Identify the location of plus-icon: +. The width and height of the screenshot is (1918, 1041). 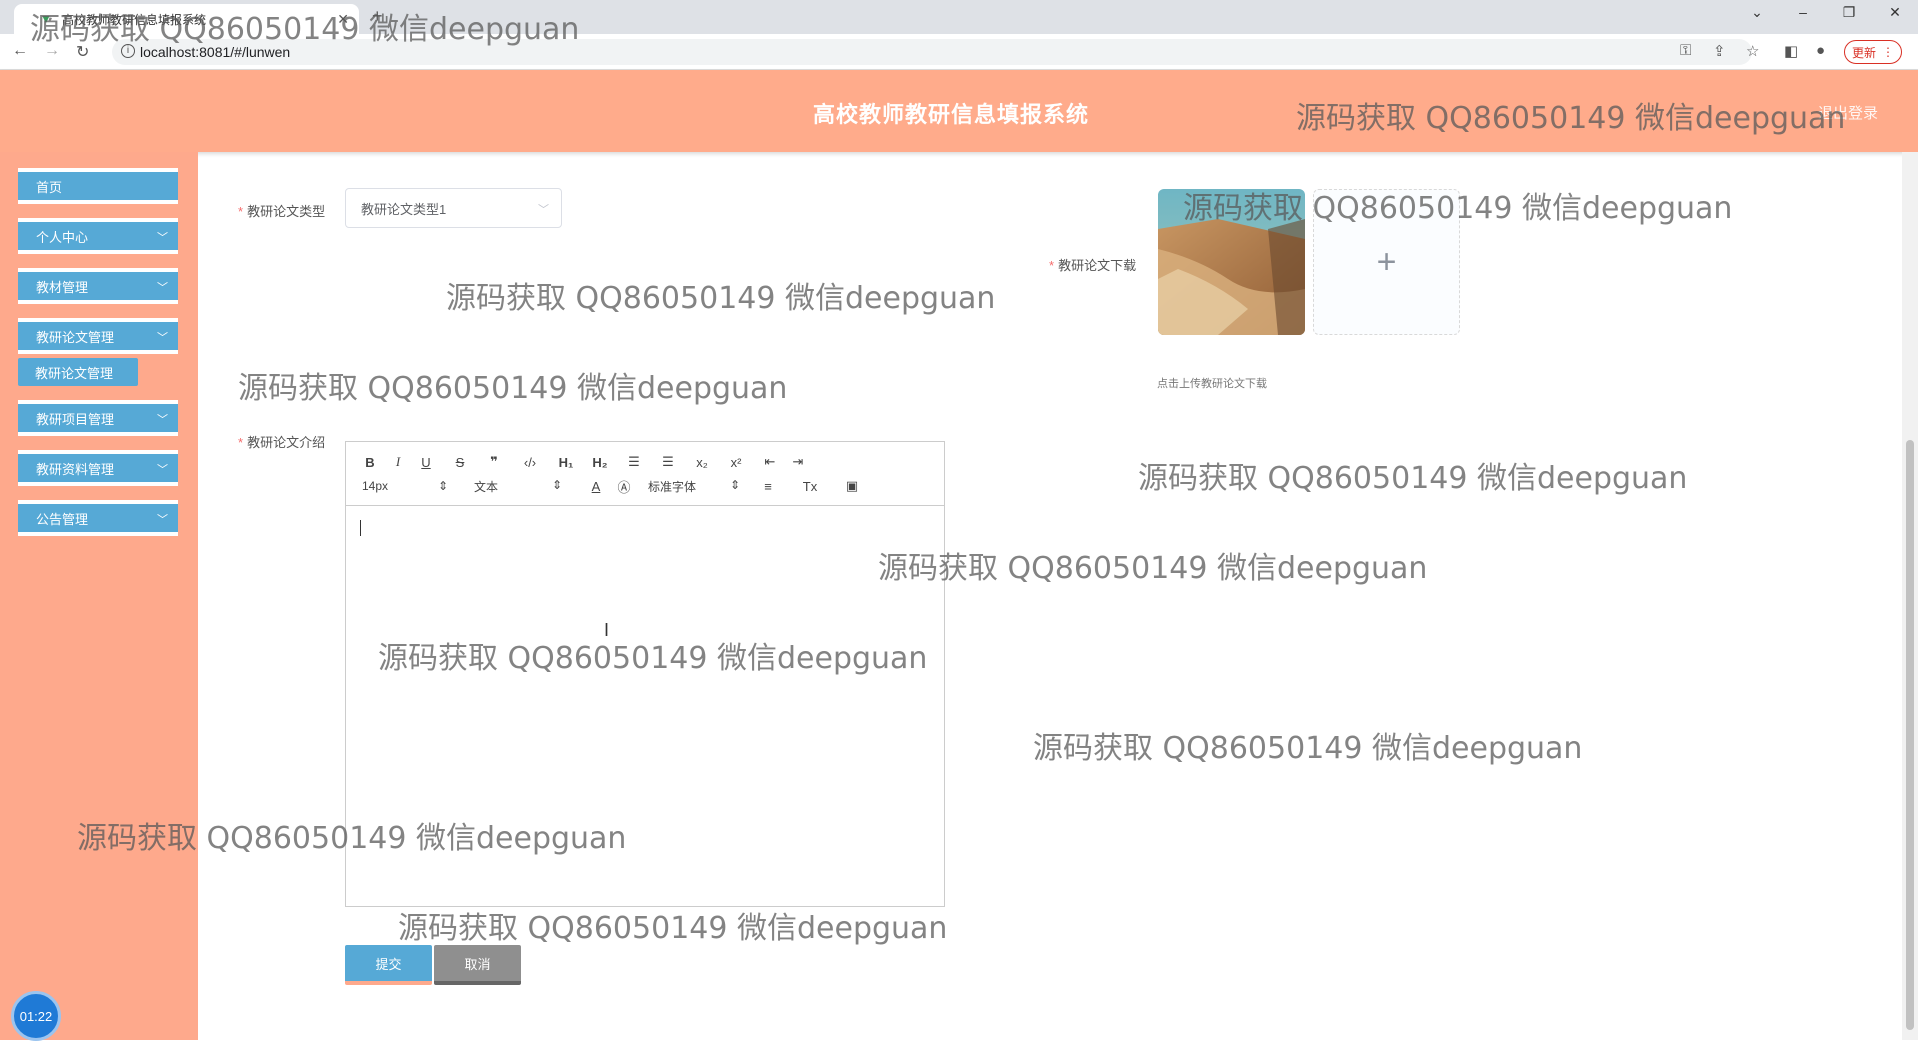
(1386, 261).